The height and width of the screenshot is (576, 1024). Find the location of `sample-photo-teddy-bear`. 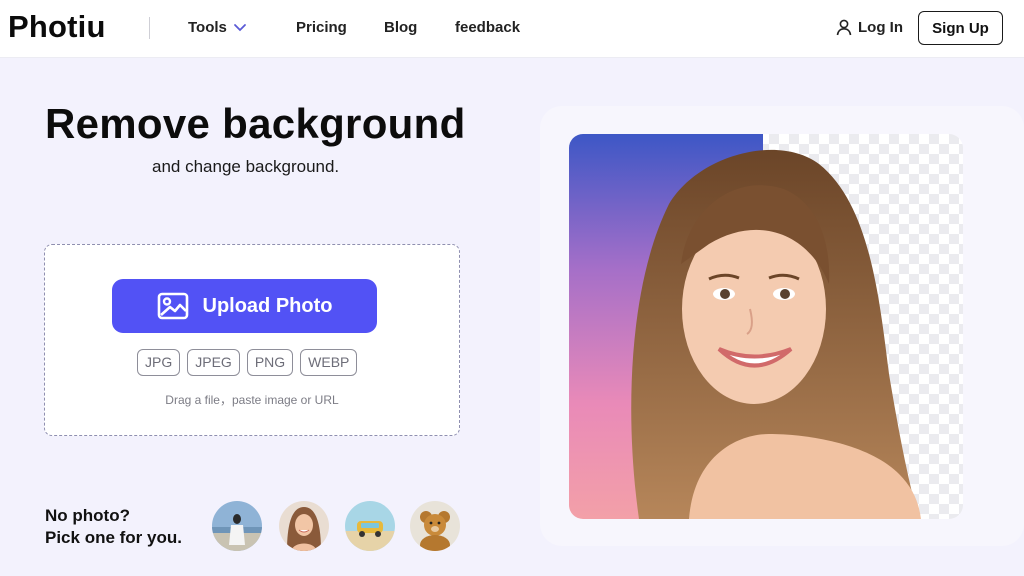

sample-photo-teddy-bear is located at coordinates (435, 526).